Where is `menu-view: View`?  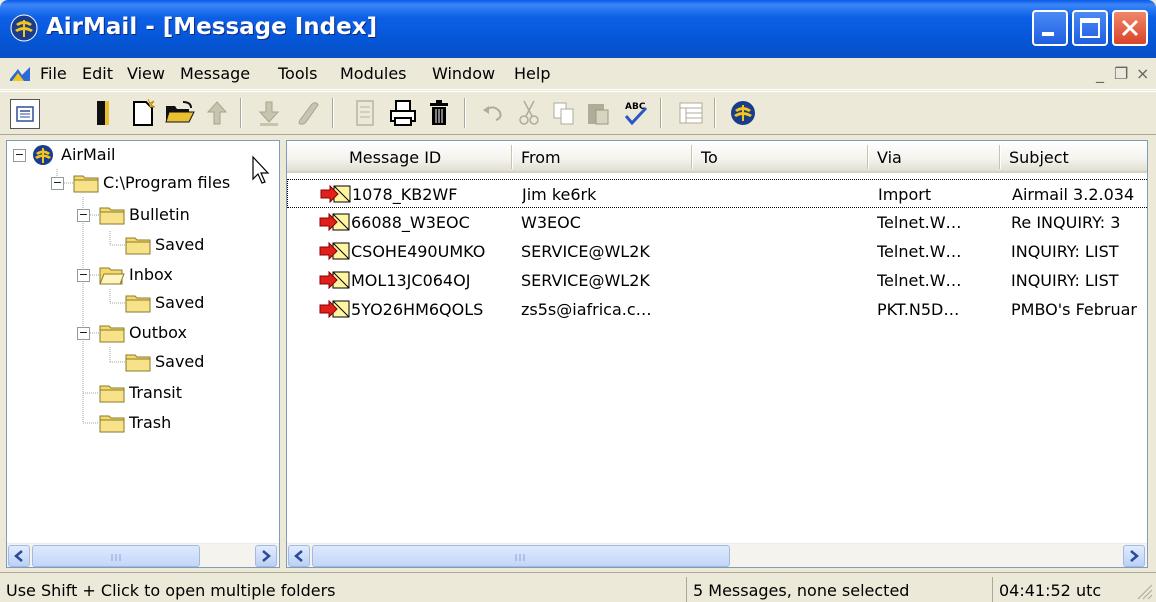 menu-view: View is located at coordinates (146, 73).